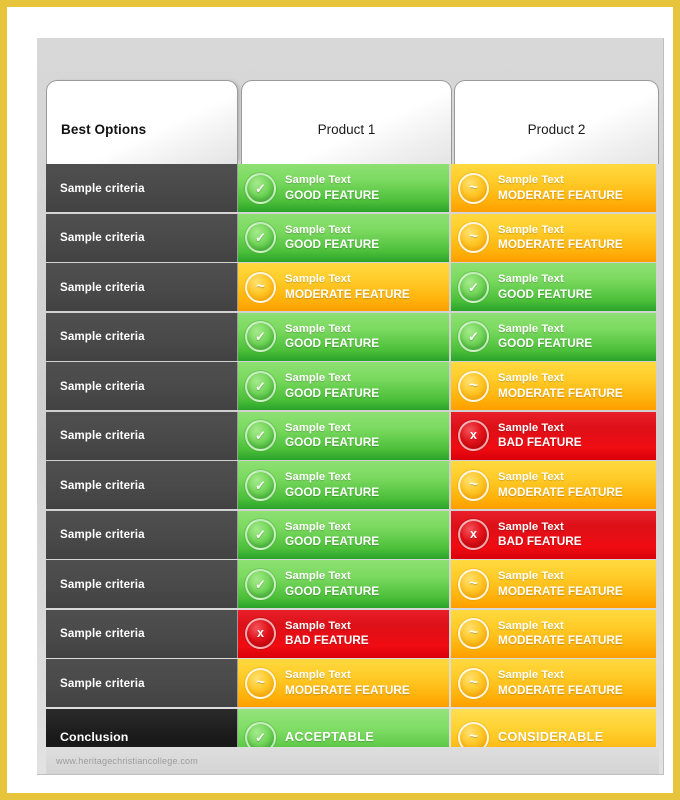  What do you see at coordinates (346, 122) in the screenshot?
I see `header-tab-product-1: Product 1` at bounding box center [346, 122].